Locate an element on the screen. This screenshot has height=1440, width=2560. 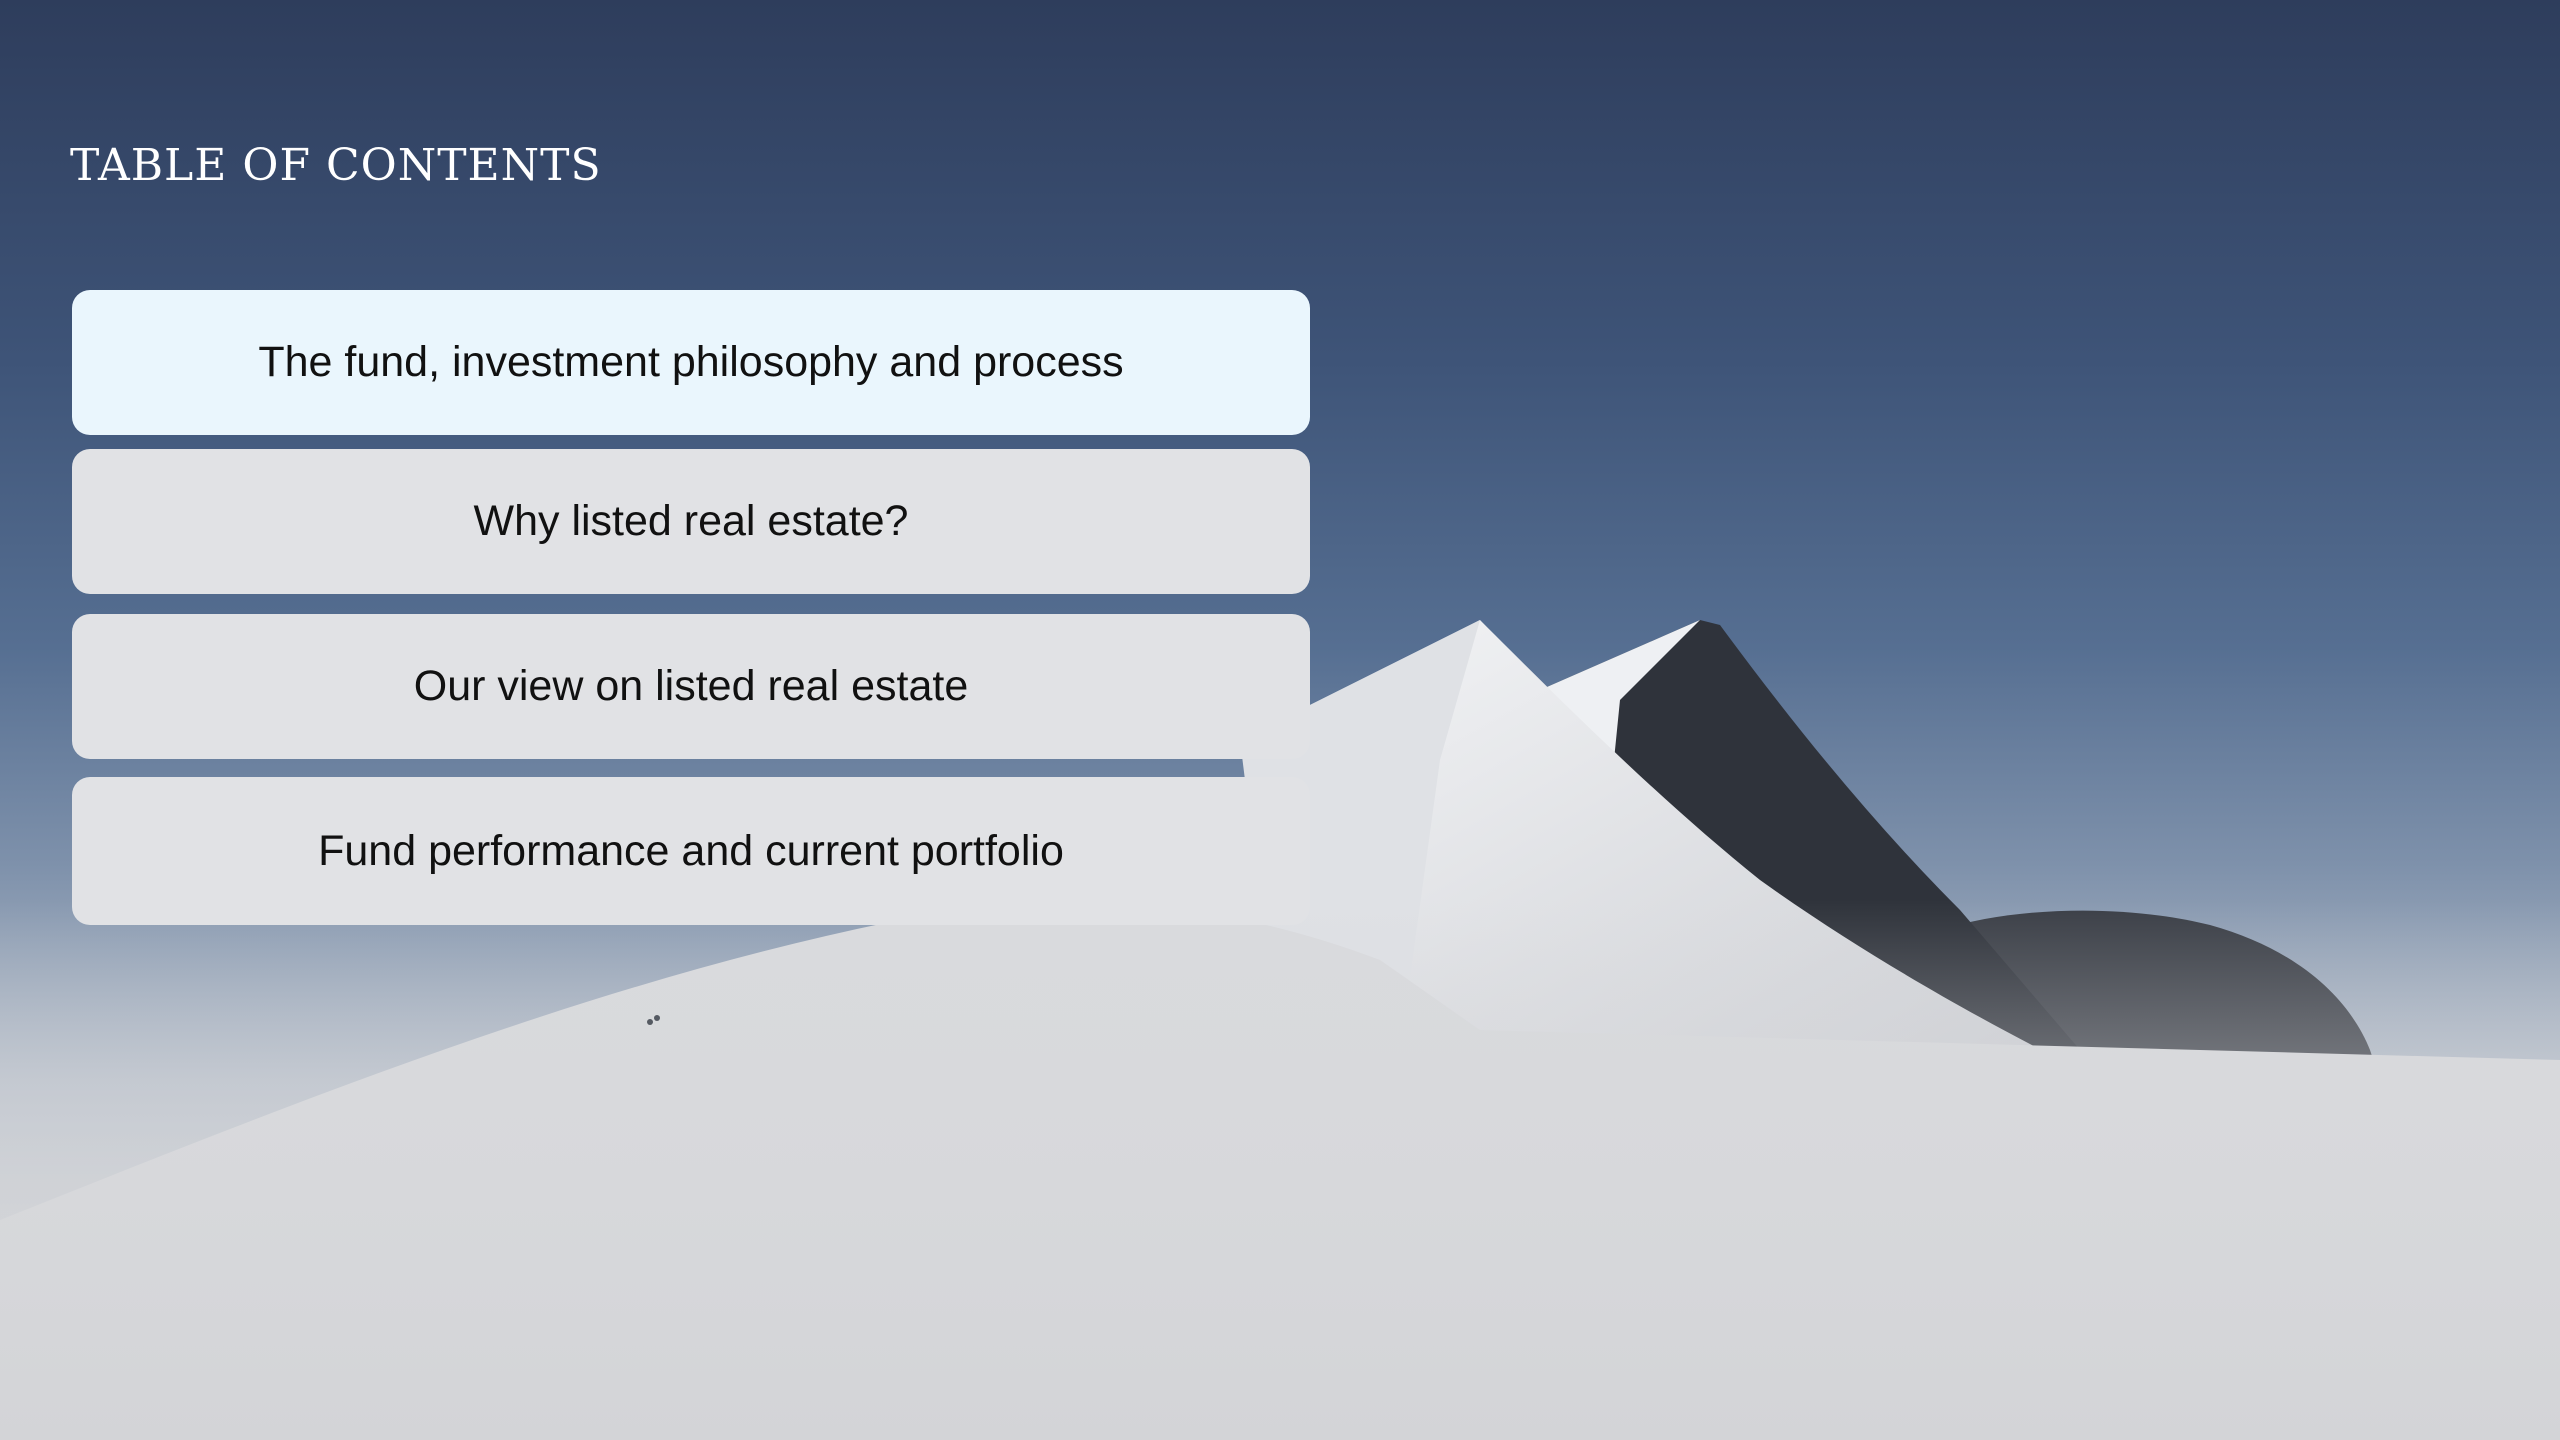
toc-item-label: Fund performance and current portfolio is located at coordinates (691, 850).